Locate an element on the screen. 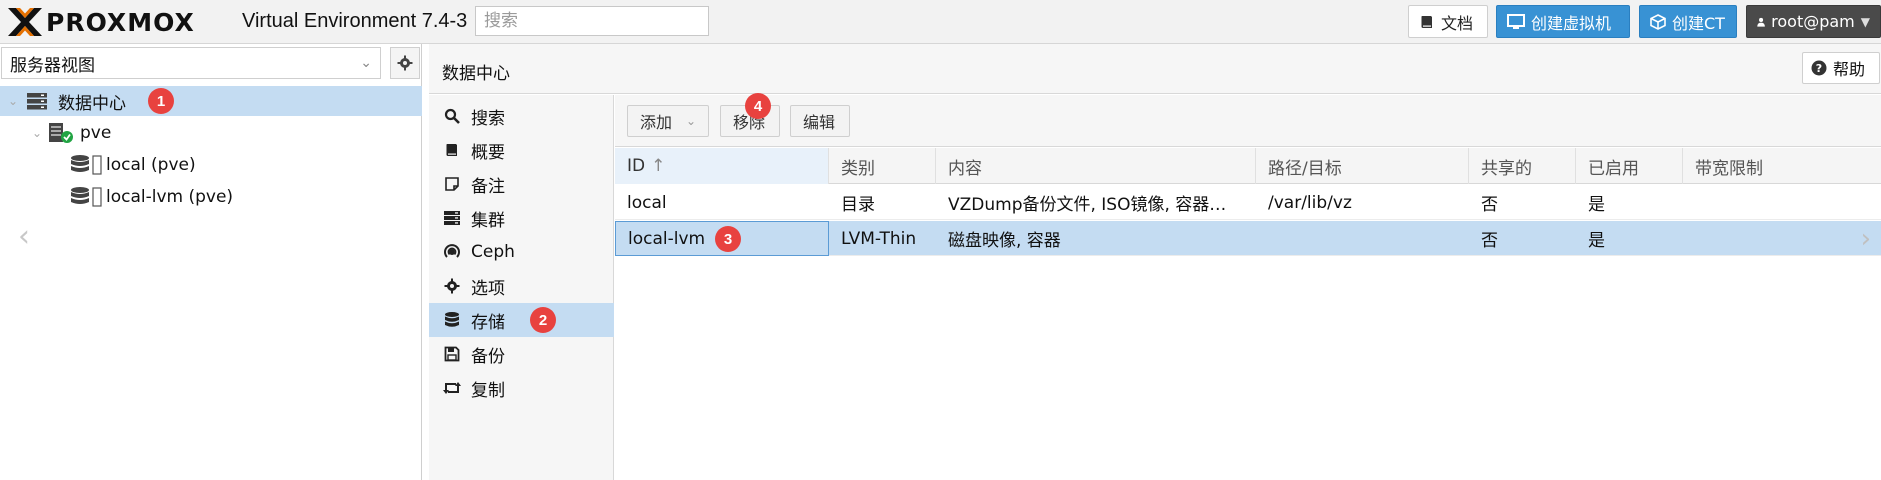 This screenshot has height=480, width=1881. edit-button: 编辑 is located at coordinates (820, 121).